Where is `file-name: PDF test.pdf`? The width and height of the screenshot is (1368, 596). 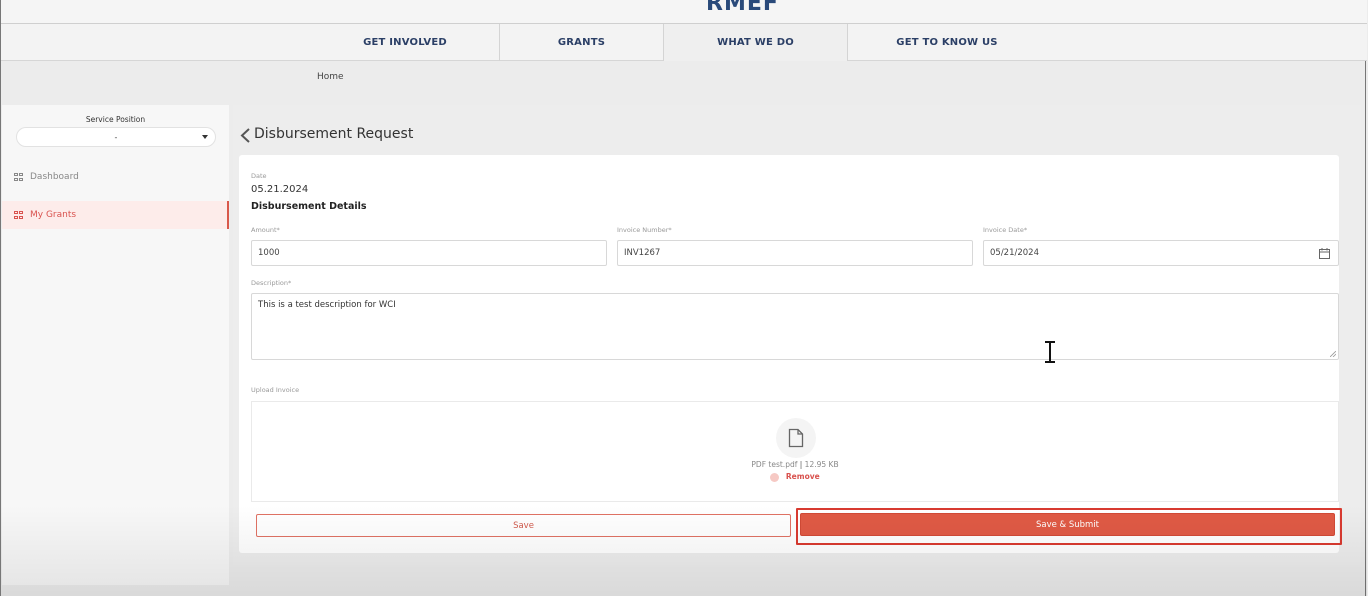 file-name: PDF test.pdf is located at coordinates (774, 464).